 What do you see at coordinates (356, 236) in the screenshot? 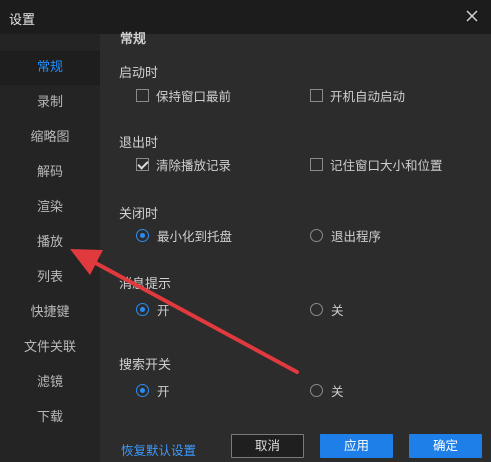
I see `exit-program-label: 退出程序` at bounding box center [356, 236].